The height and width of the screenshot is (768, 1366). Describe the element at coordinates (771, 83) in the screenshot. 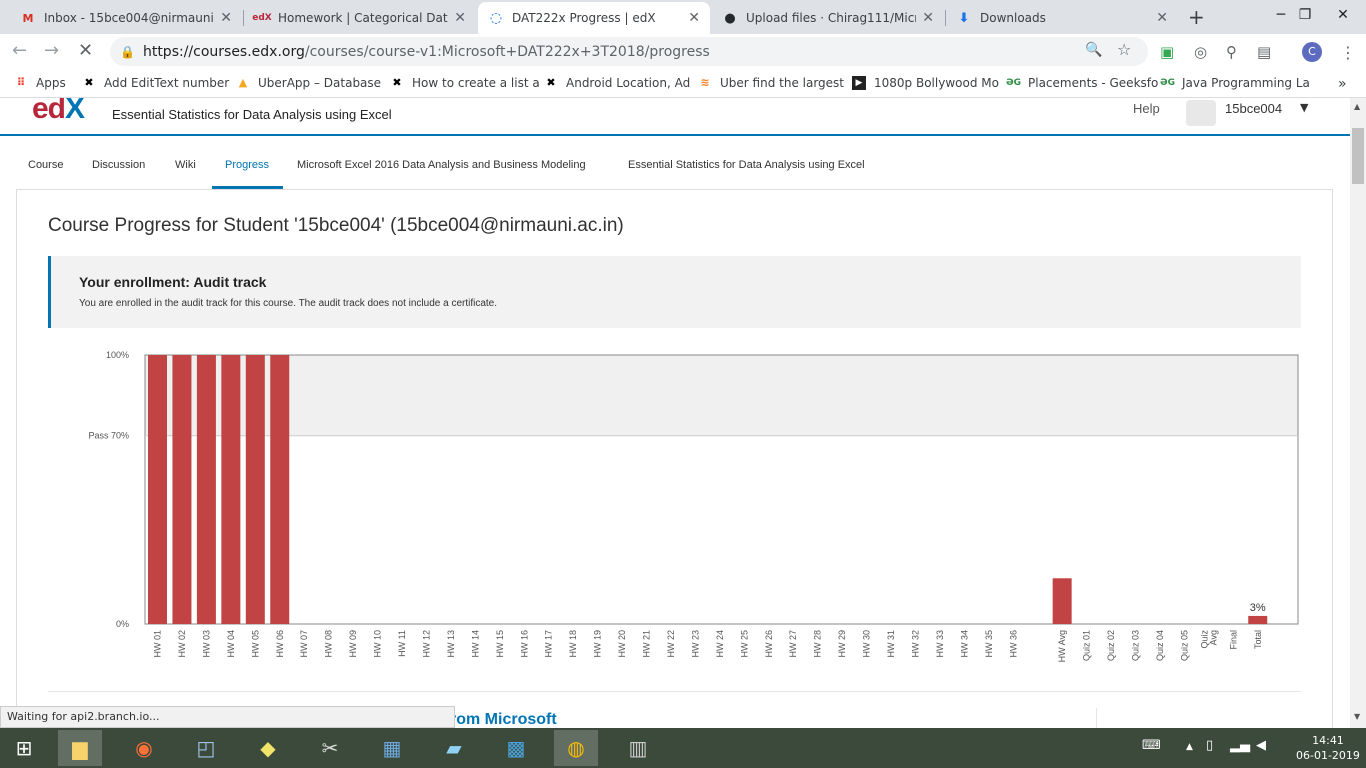

I see `bookmark-item: ≋ Uber find the largest` at that location.